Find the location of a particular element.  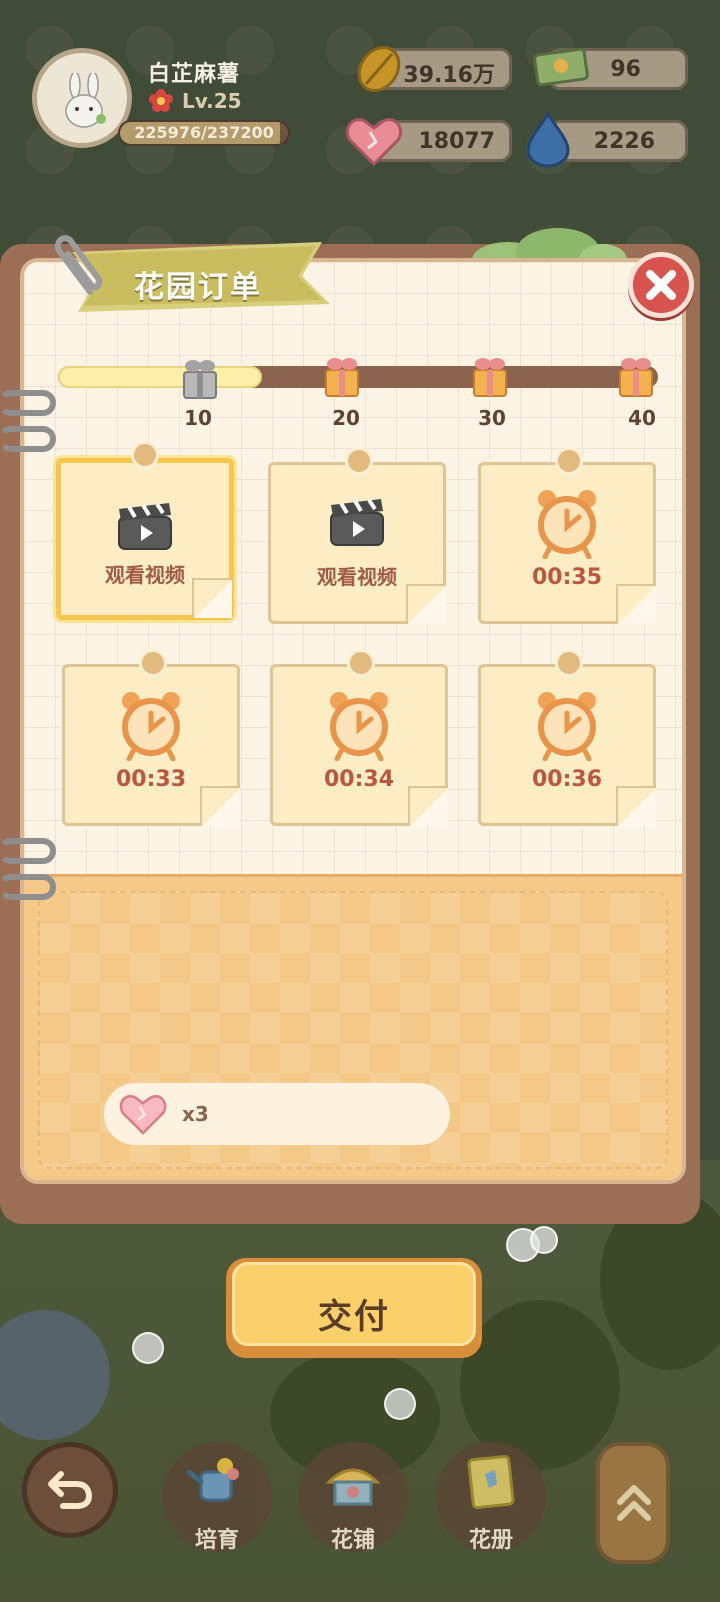

deliver-label: 交付 is located at coordinates (354, 1317).